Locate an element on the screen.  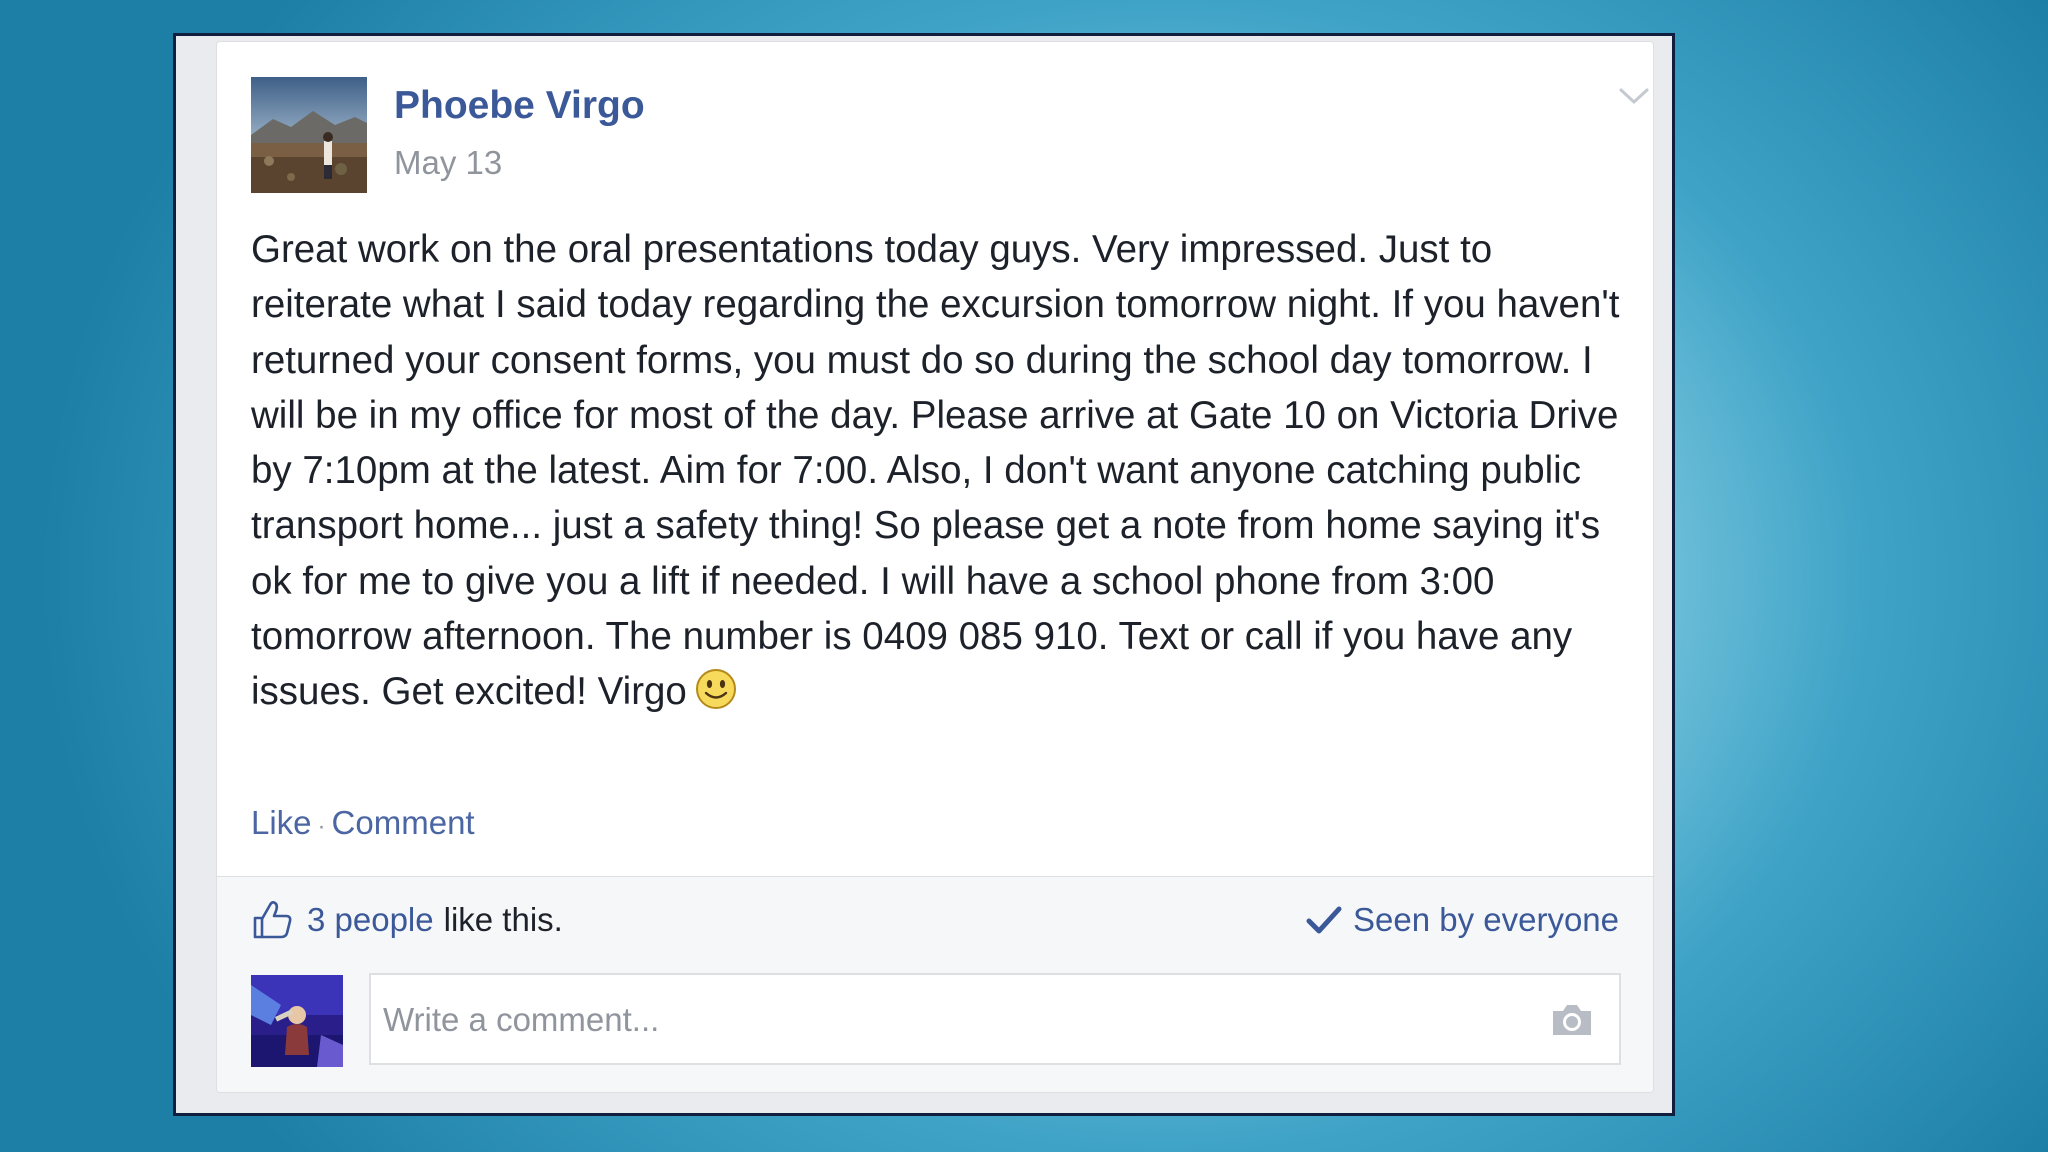
comment-box is located at coordinates (995, 1019).